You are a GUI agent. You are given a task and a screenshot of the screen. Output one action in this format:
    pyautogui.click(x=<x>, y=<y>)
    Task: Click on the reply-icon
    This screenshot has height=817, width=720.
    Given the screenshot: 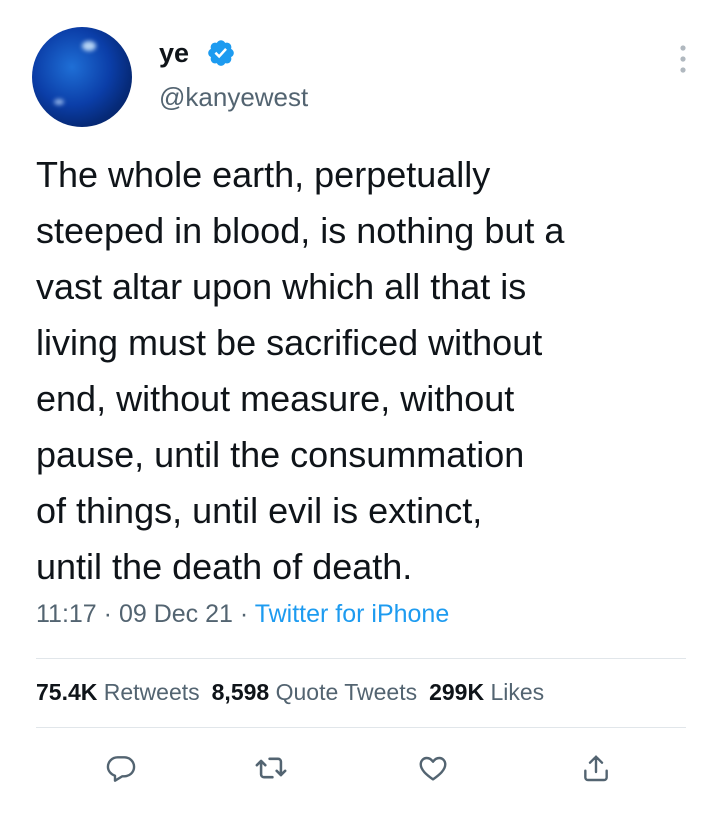 What is the action you would take?
    pyautogui.click(x=121, y=769)
    